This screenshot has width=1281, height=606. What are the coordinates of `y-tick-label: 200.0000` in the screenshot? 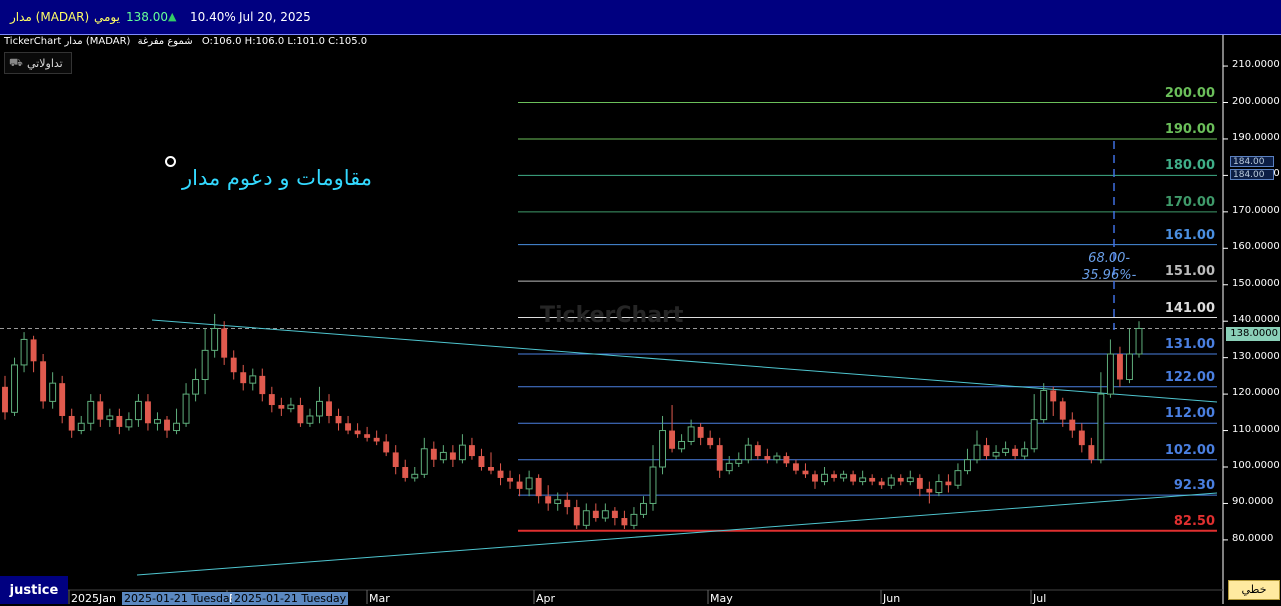 It's located at (1256, 101).